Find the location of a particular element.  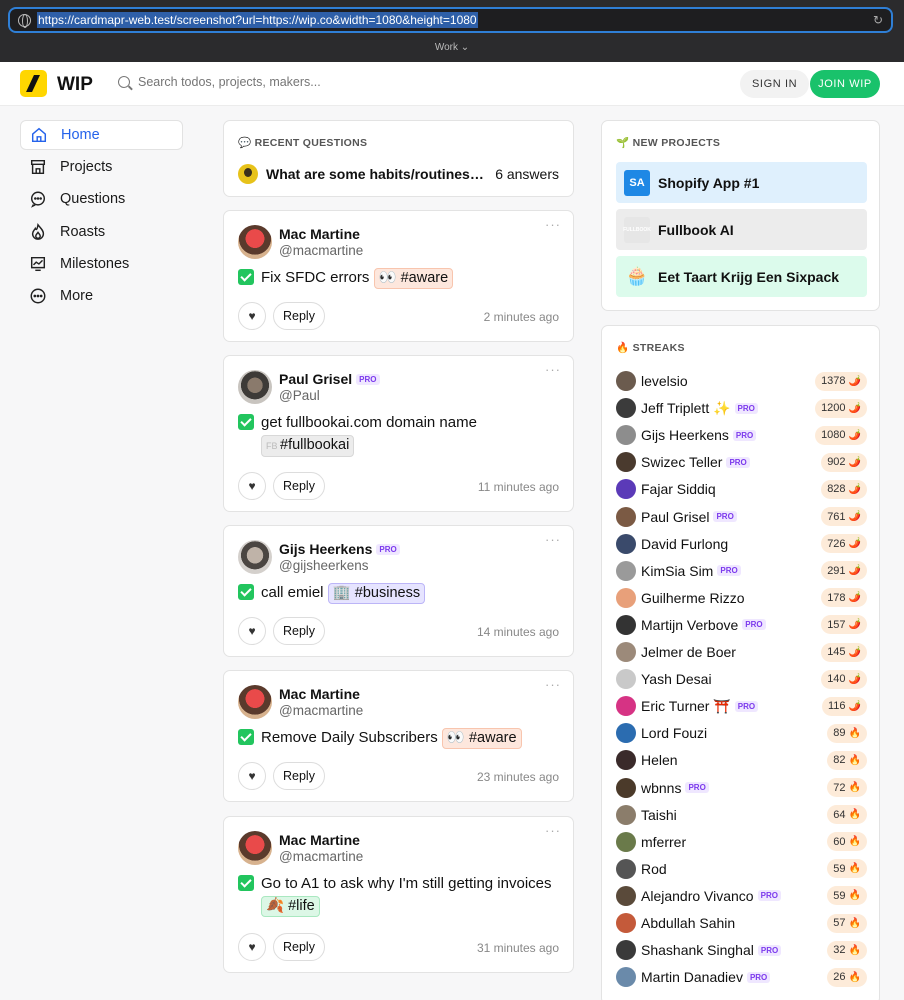

timestamp: 11 minutes ago is located at coordinates (518, 487).